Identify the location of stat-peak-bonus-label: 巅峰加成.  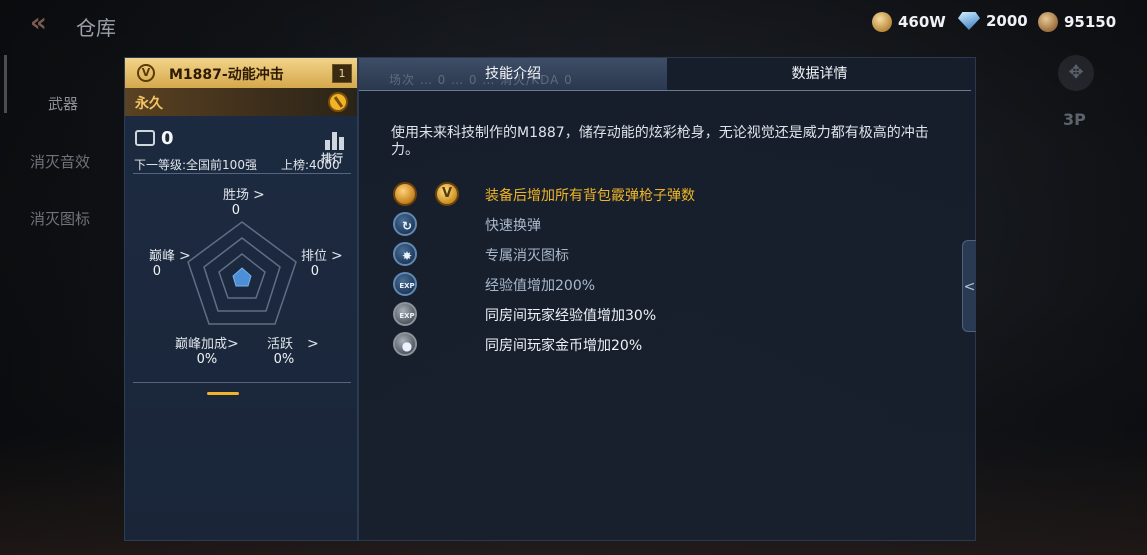
(201, 344).